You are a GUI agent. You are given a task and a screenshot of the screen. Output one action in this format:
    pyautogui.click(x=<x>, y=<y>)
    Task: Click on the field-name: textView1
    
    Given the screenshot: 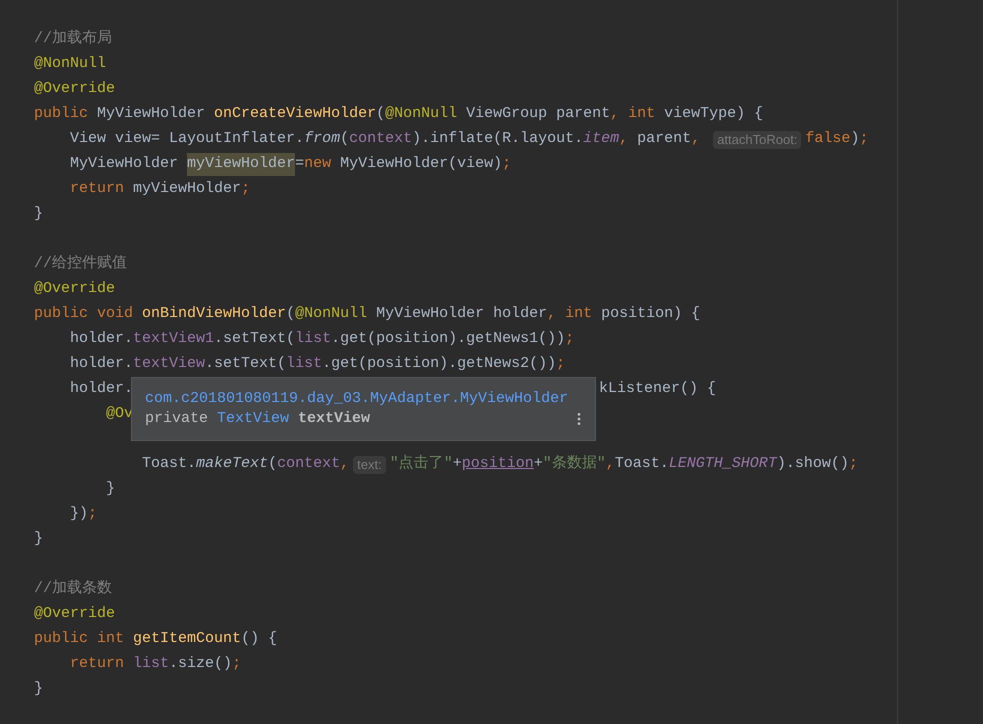 What is the action you would take?
    pyautogui.click(x=173, y=339)
    